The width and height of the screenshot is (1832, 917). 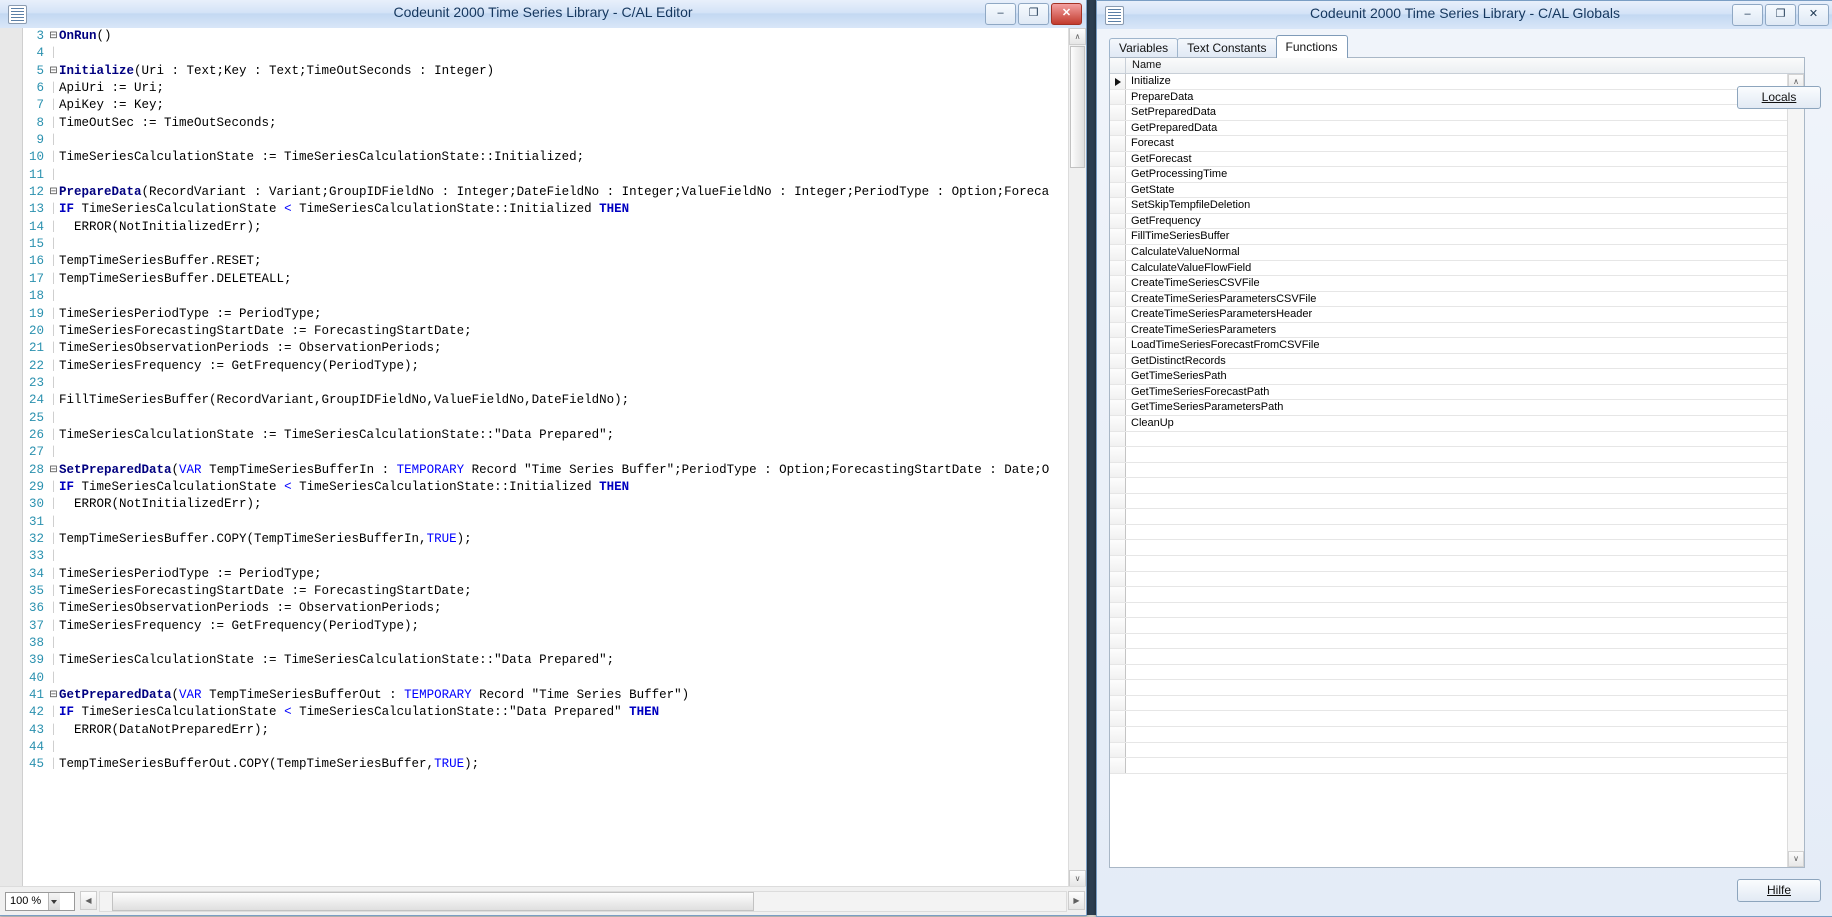 I want to click on tab-functions: Functions, so click(x=1311, y=46).